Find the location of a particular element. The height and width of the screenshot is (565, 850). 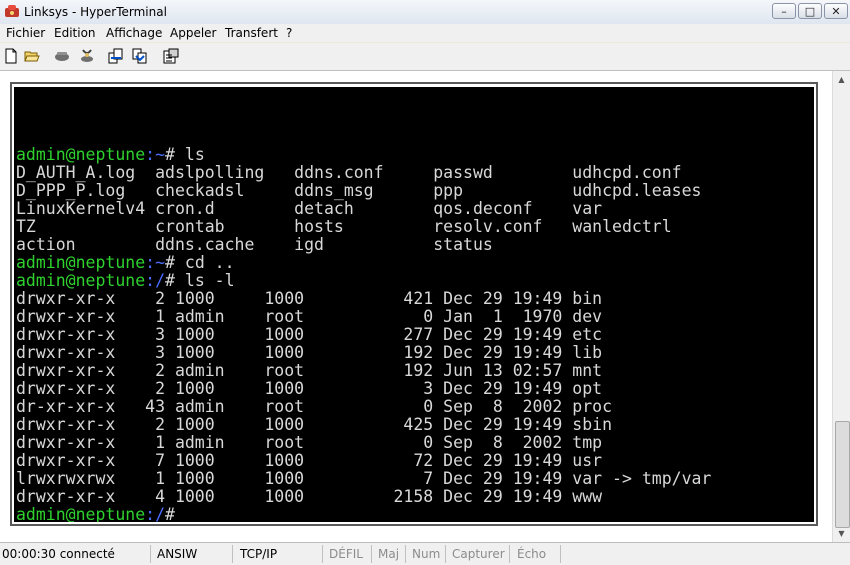

menu-fichier: Fichier is located at coordinates (25, 33).